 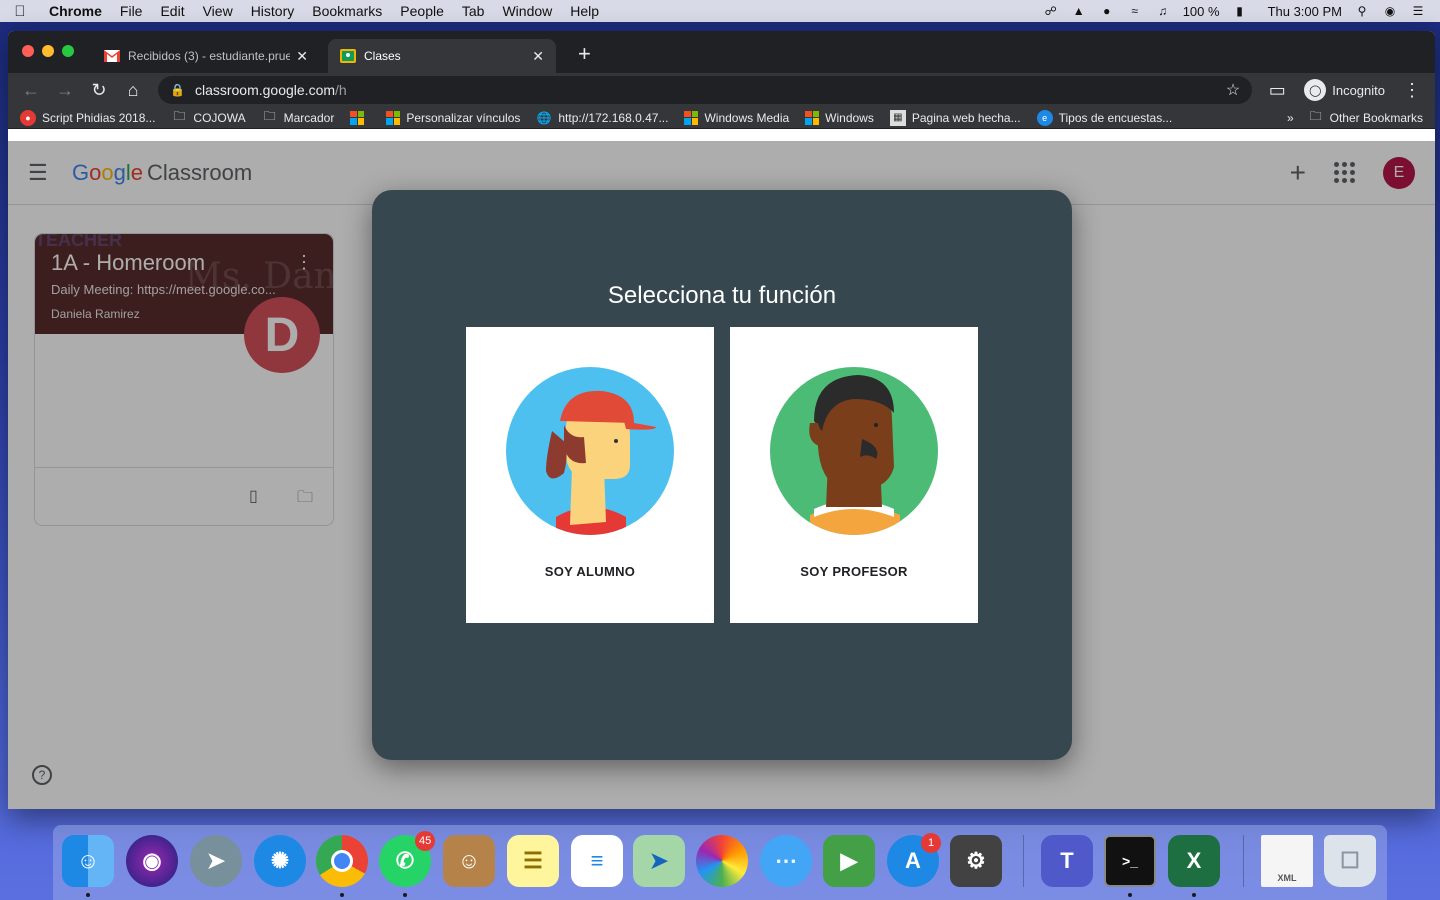 I want to click on trash-icon: ☐, so click(x=1350, y=861).